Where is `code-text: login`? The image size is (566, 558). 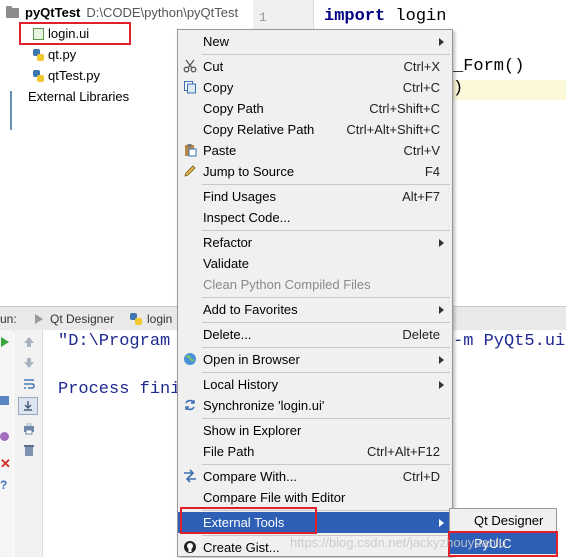 code-text: login is located at coordinates (416, 16).